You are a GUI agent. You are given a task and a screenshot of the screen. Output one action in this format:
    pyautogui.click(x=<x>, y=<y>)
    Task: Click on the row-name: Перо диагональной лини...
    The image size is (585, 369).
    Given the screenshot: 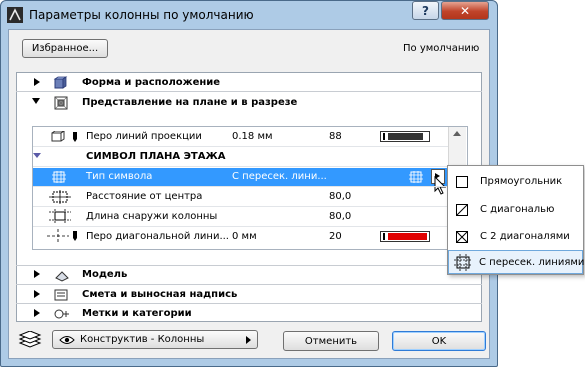 What is the action you would take?
    pyautogui.click(x=157, y=236)
    